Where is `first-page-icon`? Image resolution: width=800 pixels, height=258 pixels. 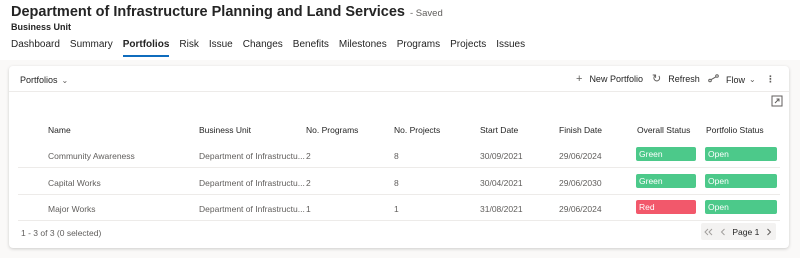
first-page-icon is located at coordinates (708, 231).